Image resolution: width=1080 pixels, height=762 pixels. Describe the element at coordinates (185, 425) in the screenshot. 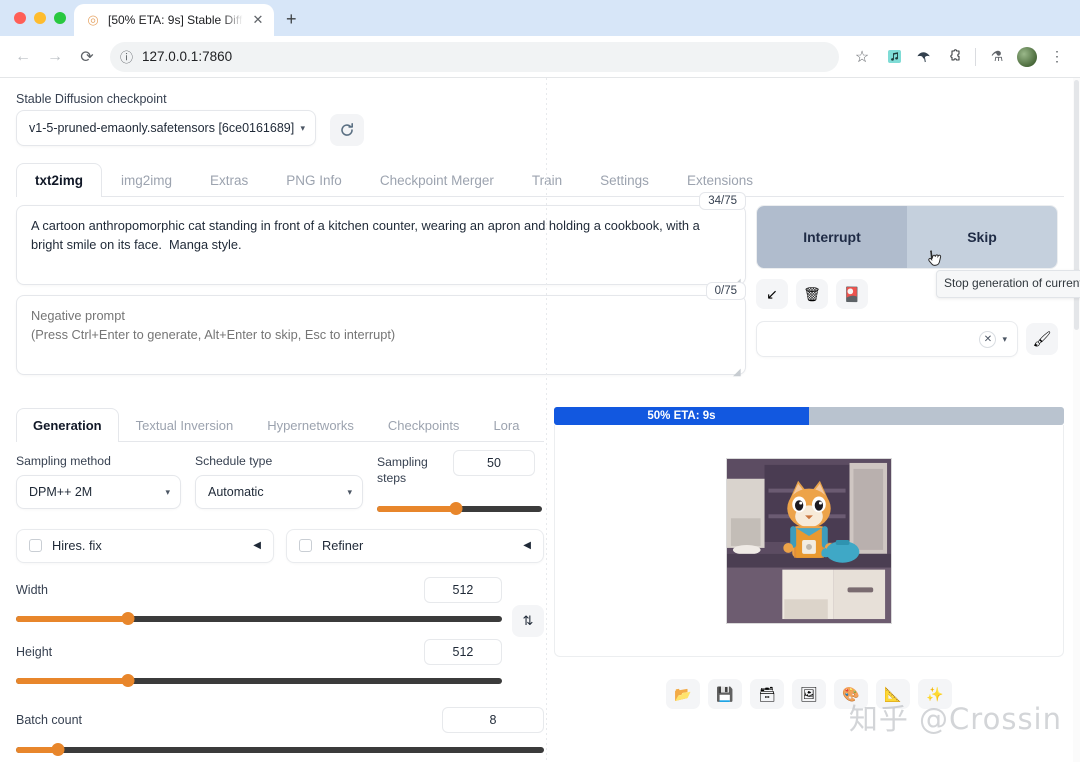

I see `subtab-textual-inversion: Textual Inversion` at that location.